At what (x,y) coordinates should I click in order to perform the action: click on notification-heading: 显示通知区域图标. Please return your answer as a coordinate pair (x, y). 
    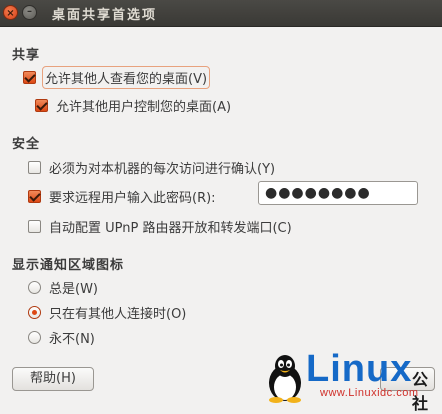
    Looking at the image, I should click on (68, 265).